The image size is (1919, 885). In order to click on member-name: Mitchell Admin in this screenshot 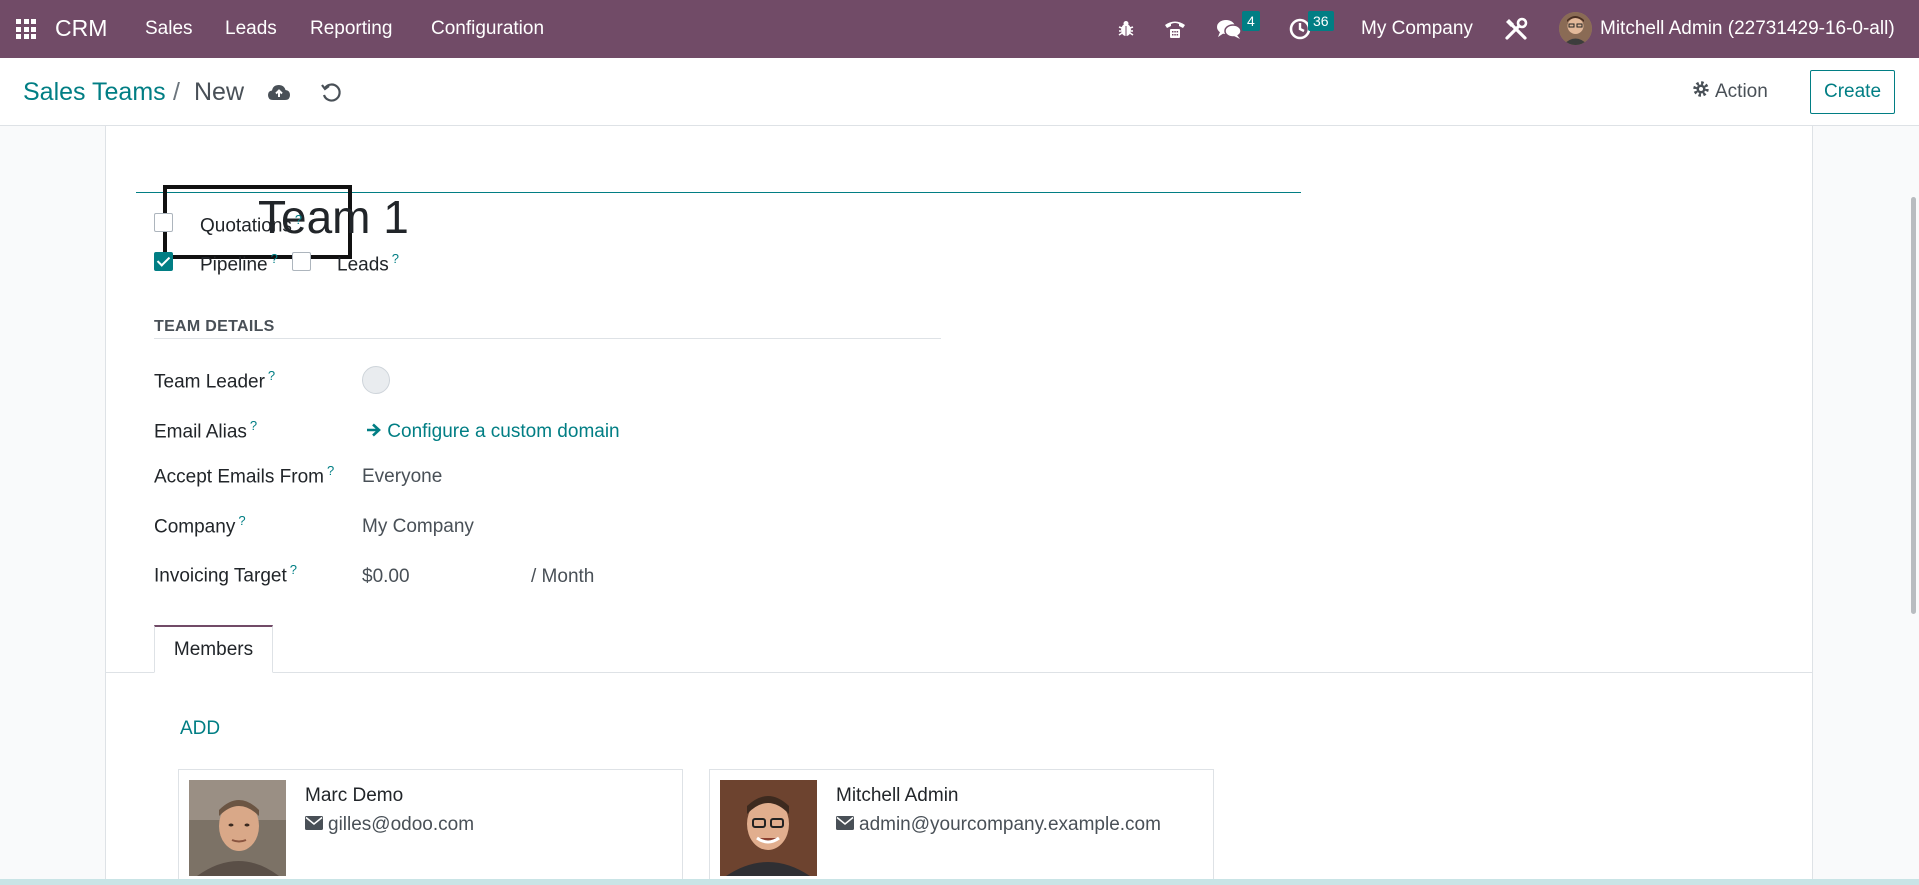, I will do `click(897, 795)`.